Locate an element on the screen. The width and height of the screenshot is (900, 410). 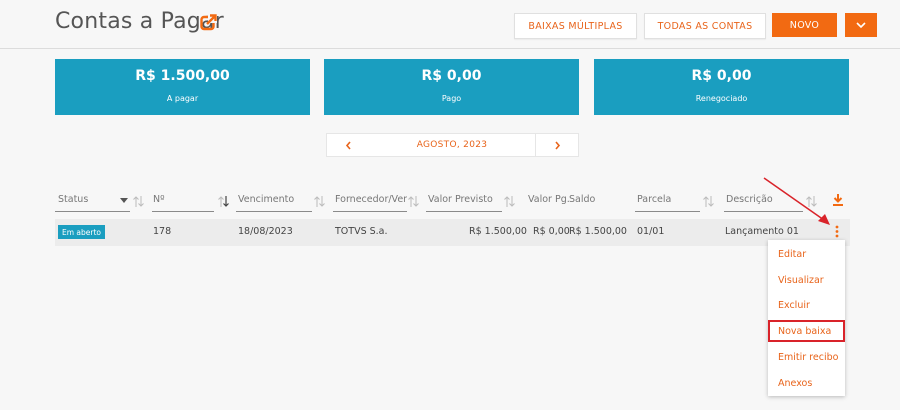
column-header-valor-previsto: Valor Previsto is located at coordinates (460, 199).